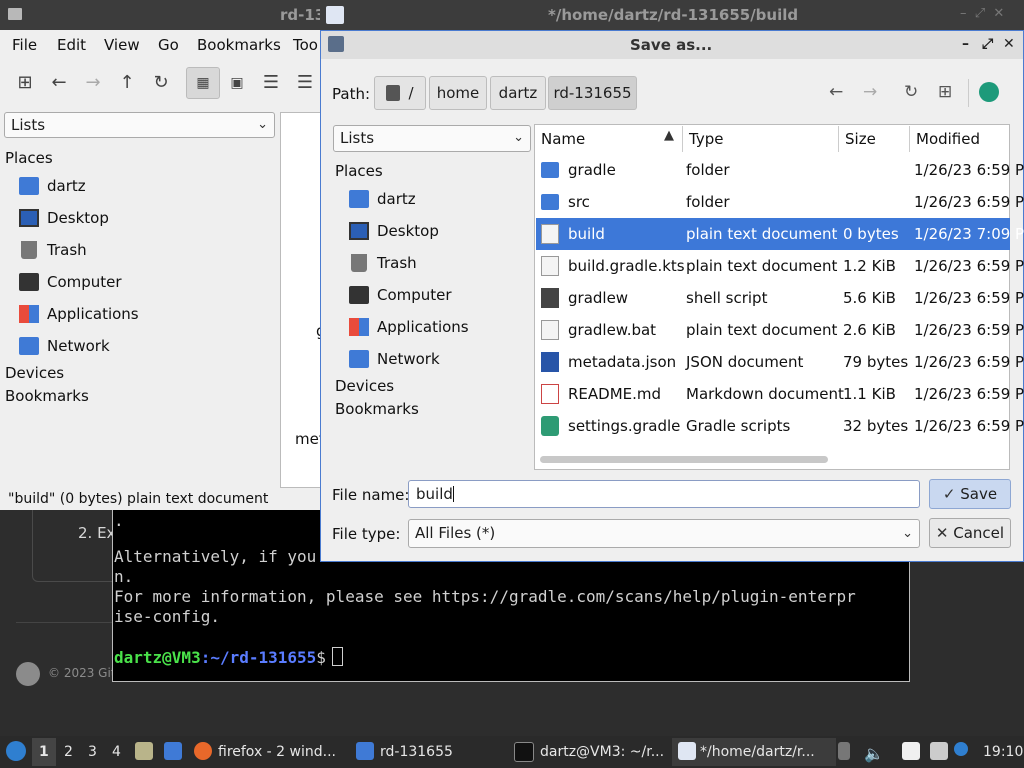 The image size is (1024, 768). What do you see at coordinates (945, 92) in the screenshot?
I see `new-folder-icon: ⊞` at bounding box center [945, 92].